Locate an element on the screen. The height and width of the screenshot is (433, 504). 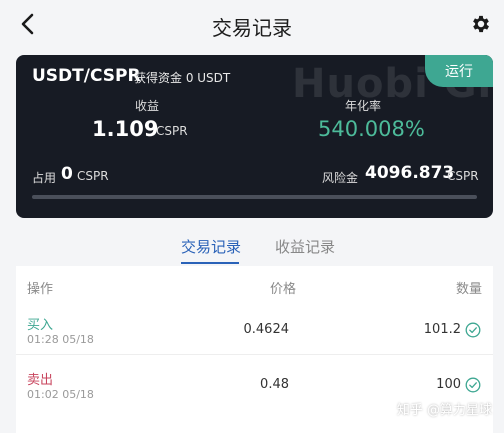
row-price: 0.48 is located at coordinates (274, 384).